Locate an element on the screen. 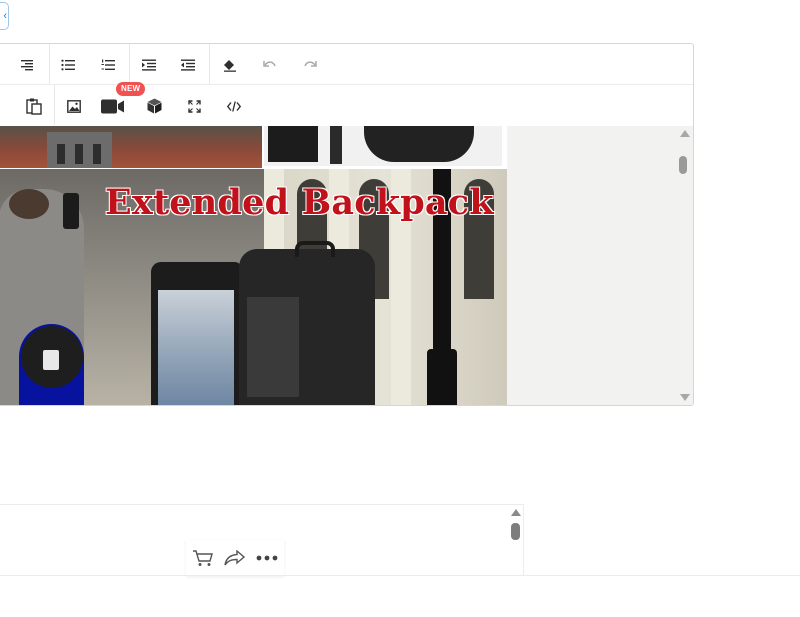 This screenshot has width=800, height=617. undo-button is located at coordinates (270, 65).